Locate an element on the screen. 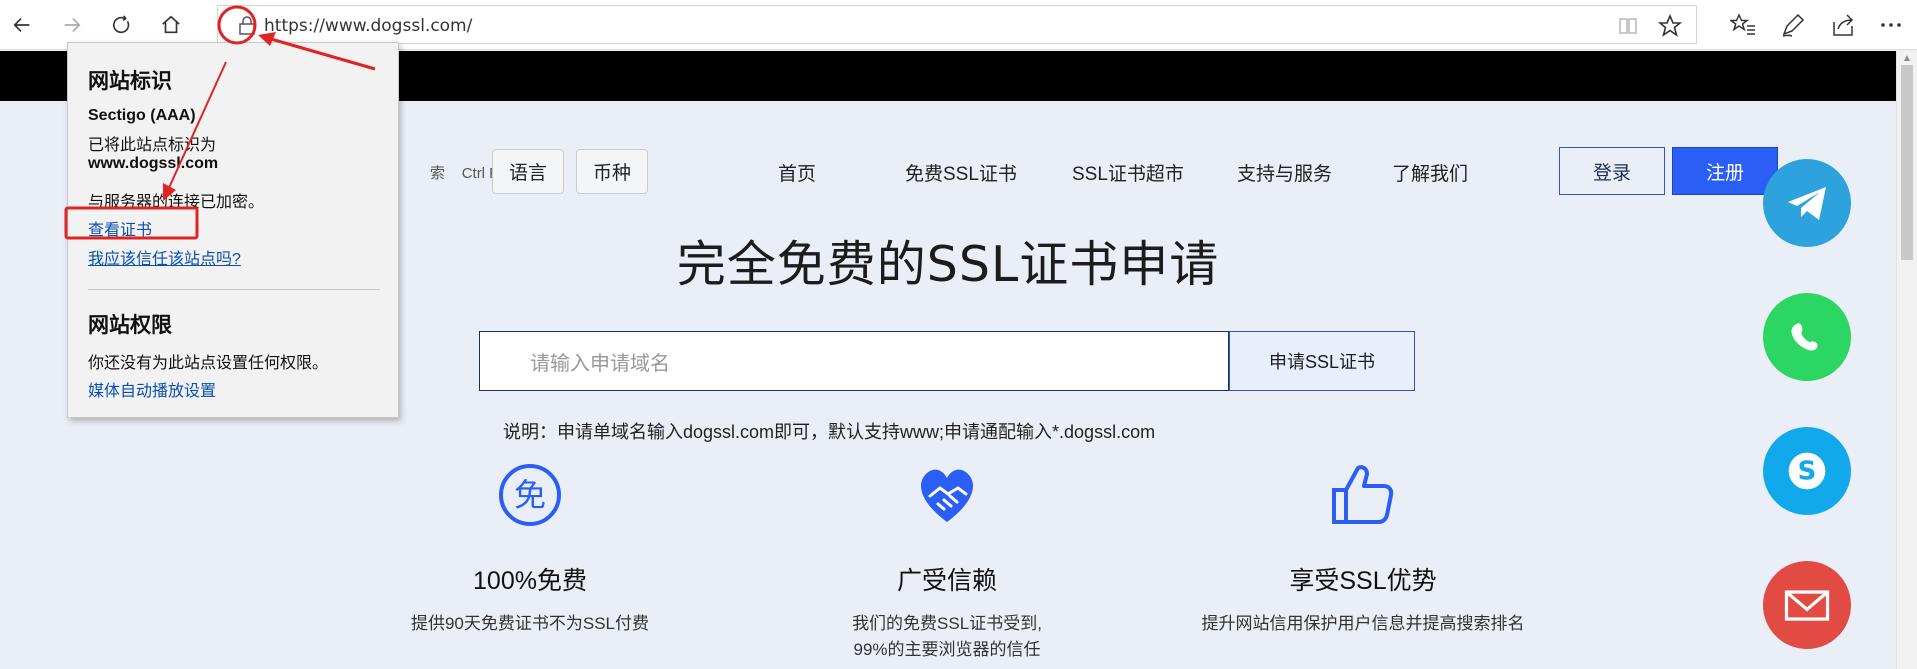 This screenshot has width=1917, height=669. cert-issuer: Sectigo (AAA) is located at coordinates (142, 115).